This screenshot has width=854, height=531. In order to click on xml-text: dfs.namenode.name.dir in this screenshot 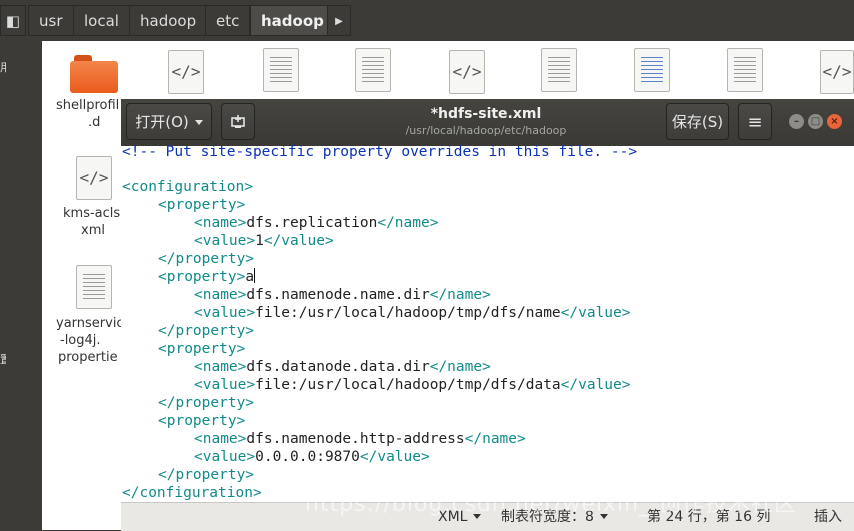, I will do `click(338, 295)`.